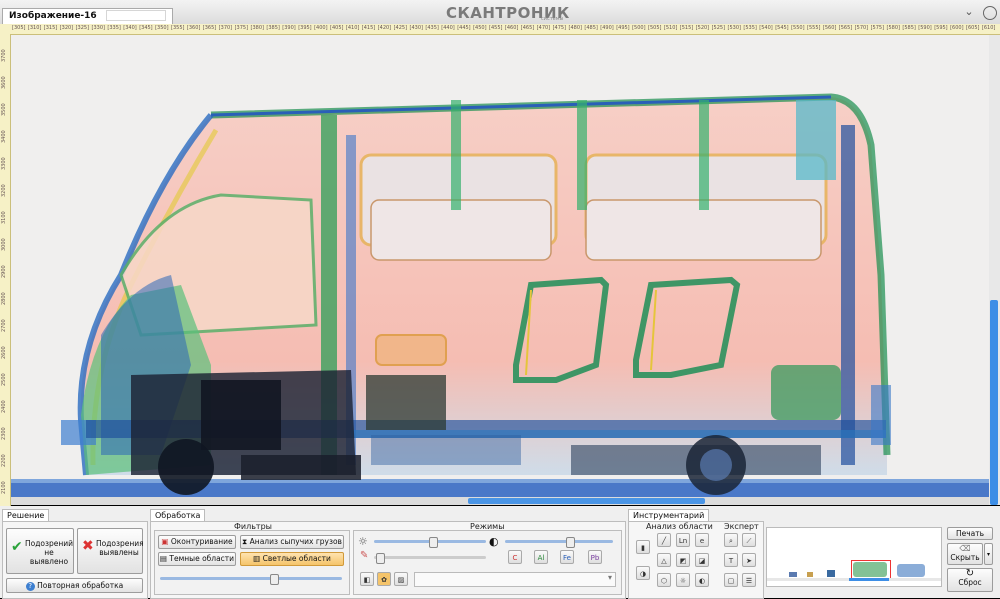  I want to click on mode-select: ▾, so click(515, 579).